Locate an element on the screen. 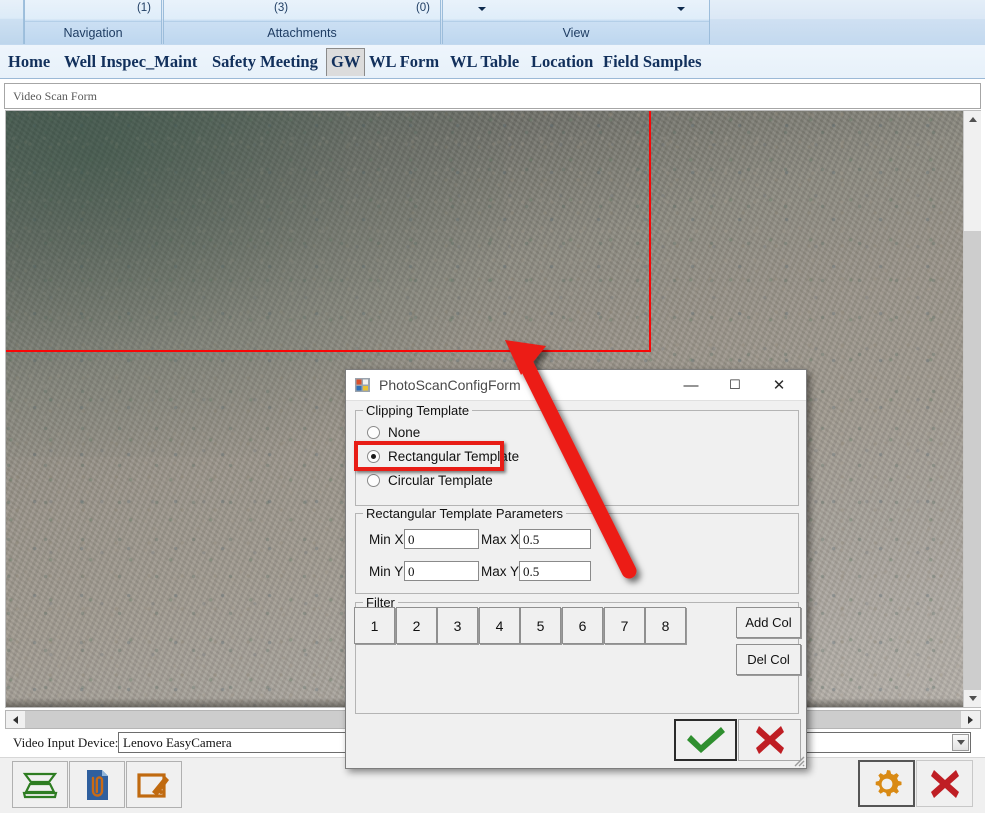 Image resolution: width=985 pixels, height=813 pixels. tab-well-inspec-maint: Well Inspec_Maint is located at coordinates (130, 61).